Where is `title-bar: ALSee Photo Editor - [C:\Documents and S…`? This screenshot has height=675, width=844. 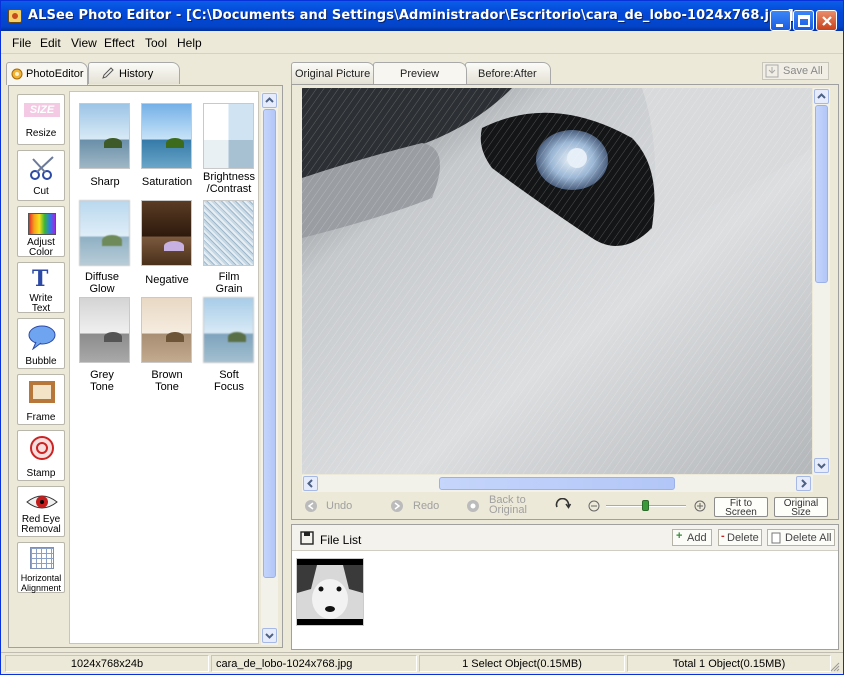
title-bar: ALSee Photo Editor - [C:\Documents and S… is located at coordinates (422, 16).